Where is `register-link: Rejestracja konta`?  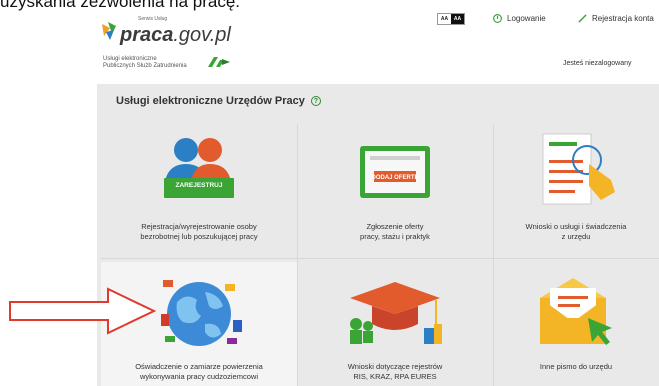 register-link: Rejestracja konta is located at coordinates (616, 18).